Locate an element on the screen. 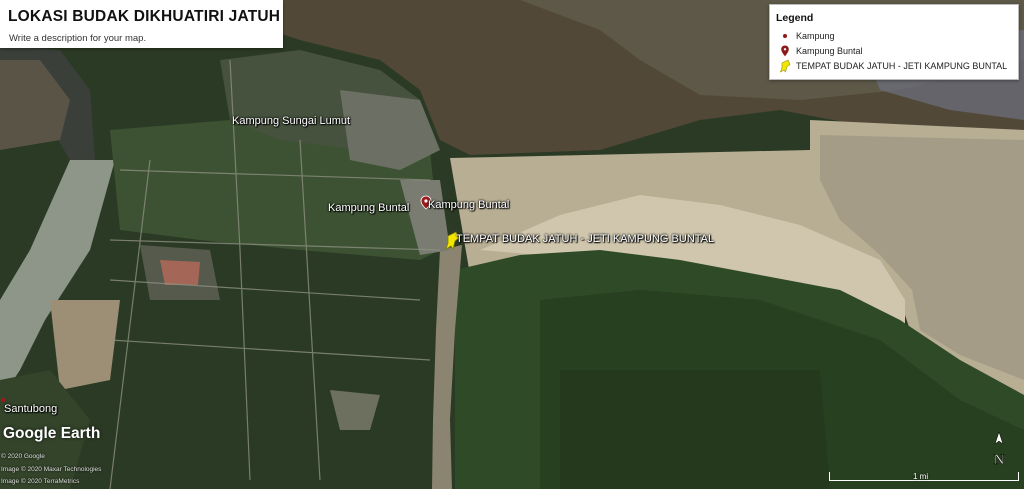  label-kampung-buntal: Kampung Buntal is located at coordinates (368, 208).